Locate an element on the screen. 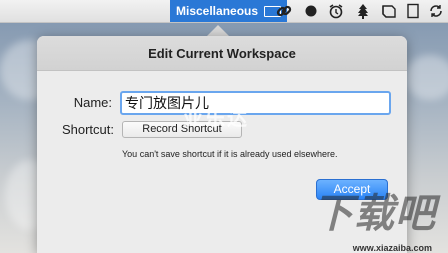 This screenshot has width=448, height=253. workspace-name-input: 专门放图片儿 is located at coordinates (255, 103).